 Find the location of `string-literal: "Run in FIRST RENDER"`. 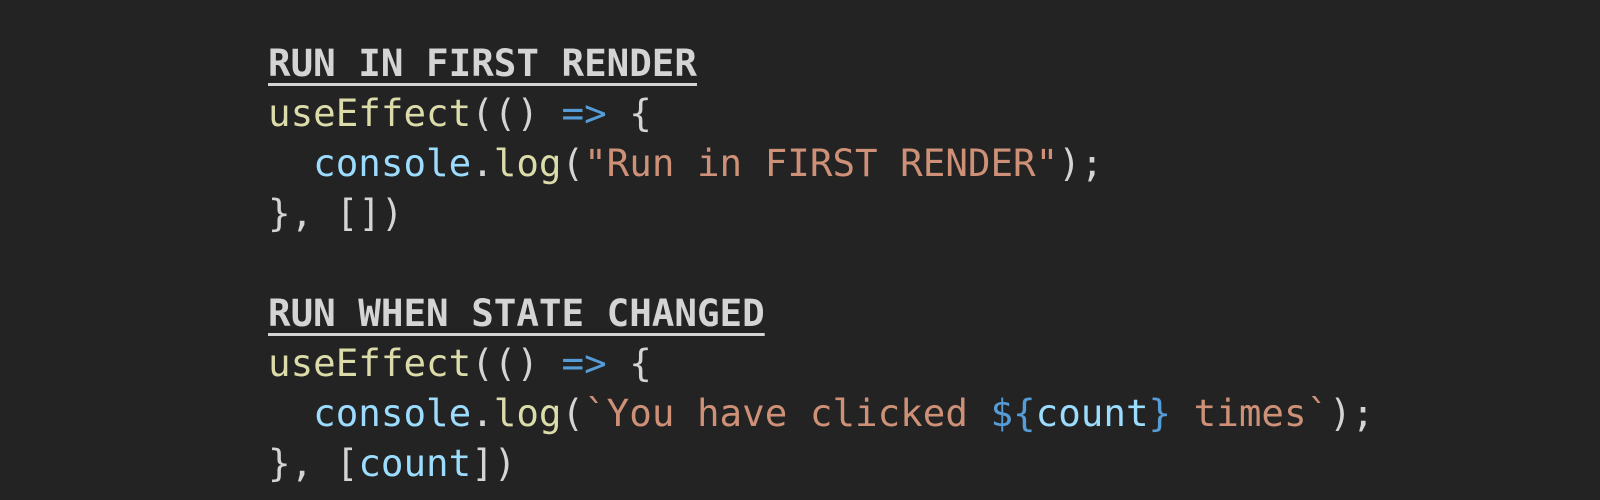

string-literal: "Run in FIRST RENDER" is located at coordinates (821, 163).